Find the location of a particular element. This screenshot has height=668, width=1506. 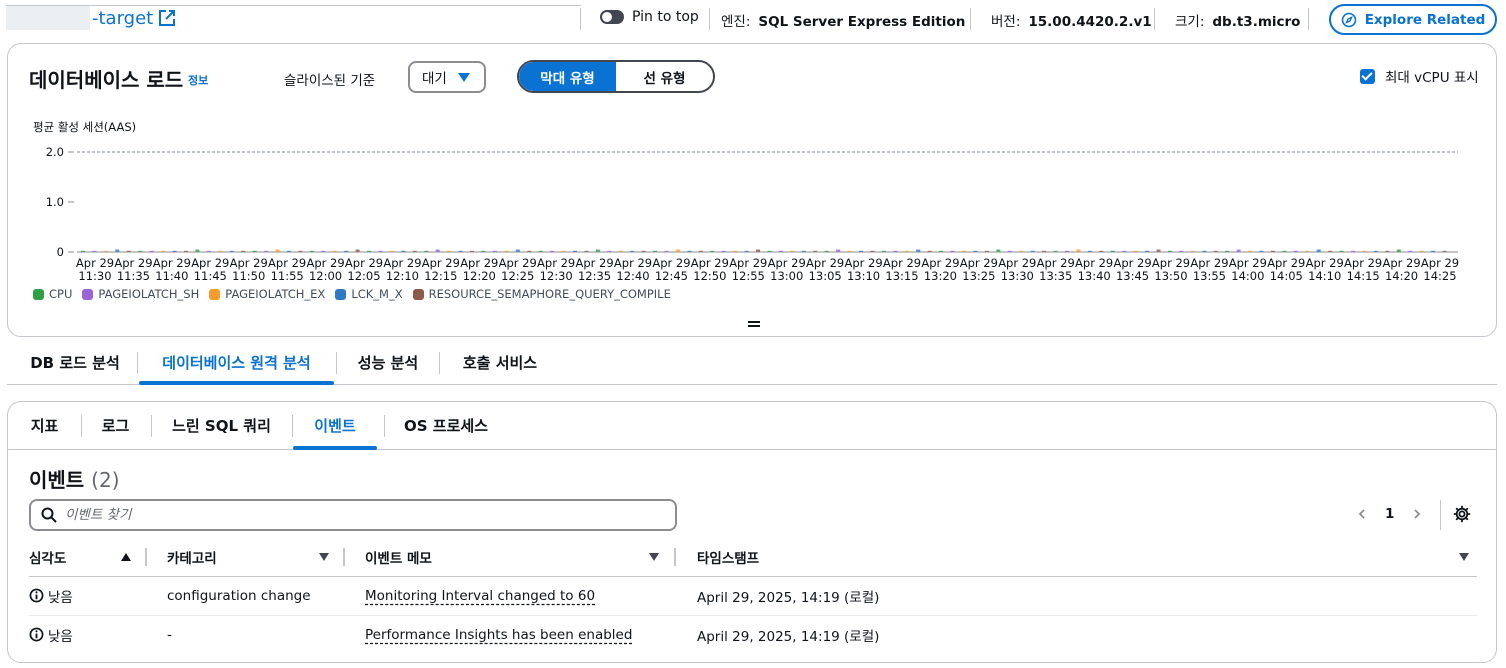

legend-item: CPU is located at coordinates (52, 294).